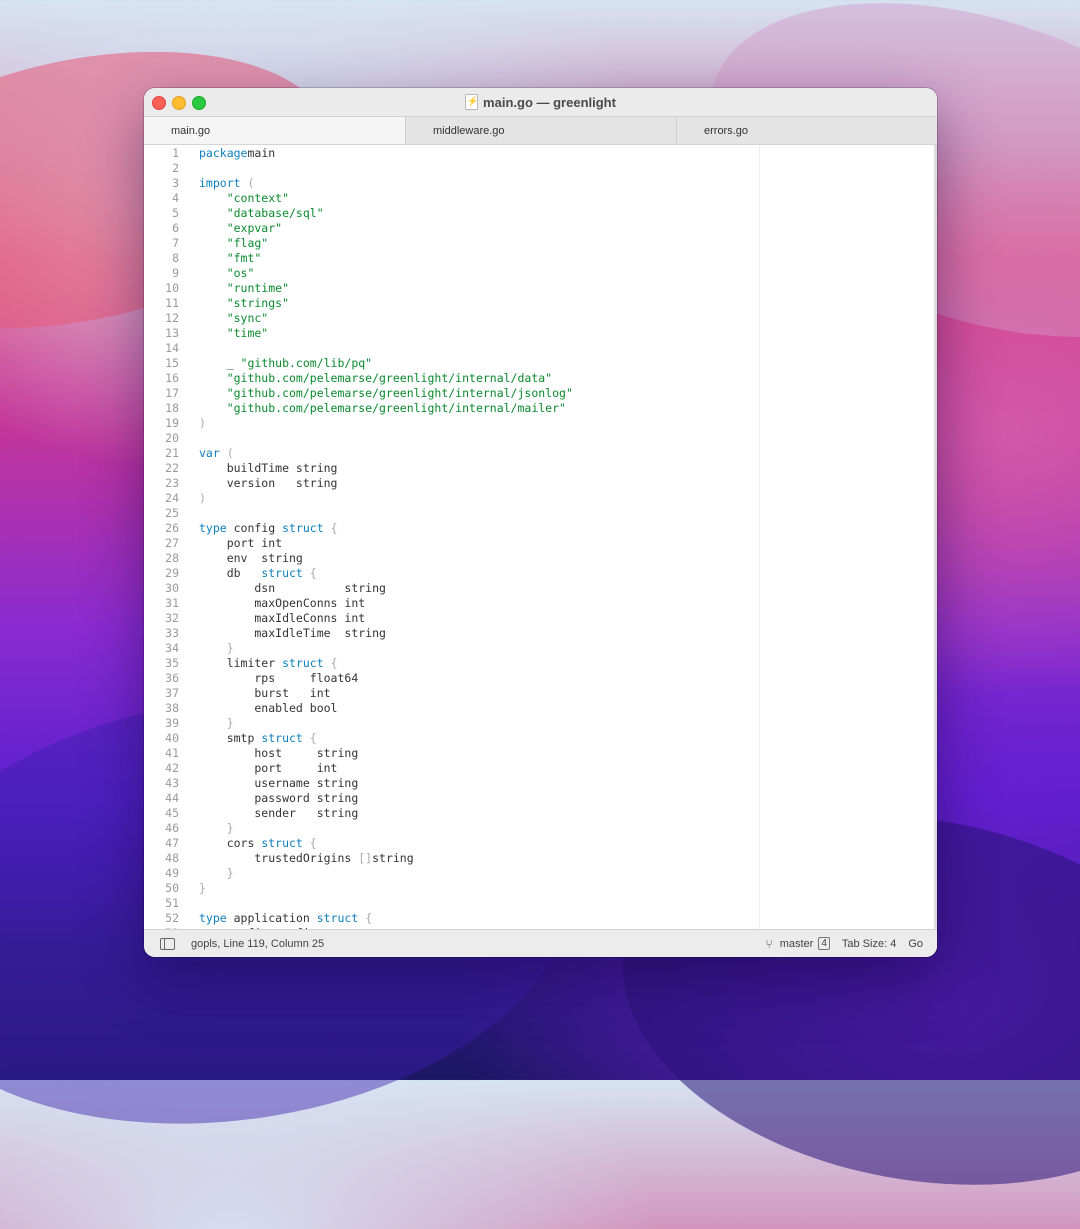 The height and width of the screenshot is (1229, 1080). I want to click on line-number: 29, so click(172, 573).